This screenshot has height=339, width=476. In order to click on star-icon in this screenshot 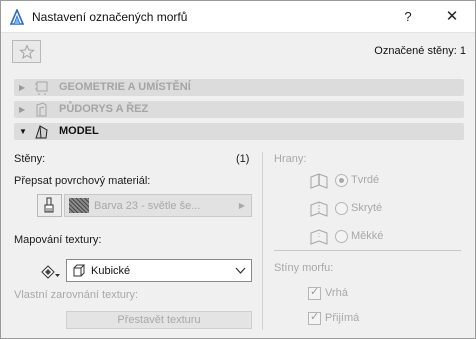, I will do `click(26, 51)`.